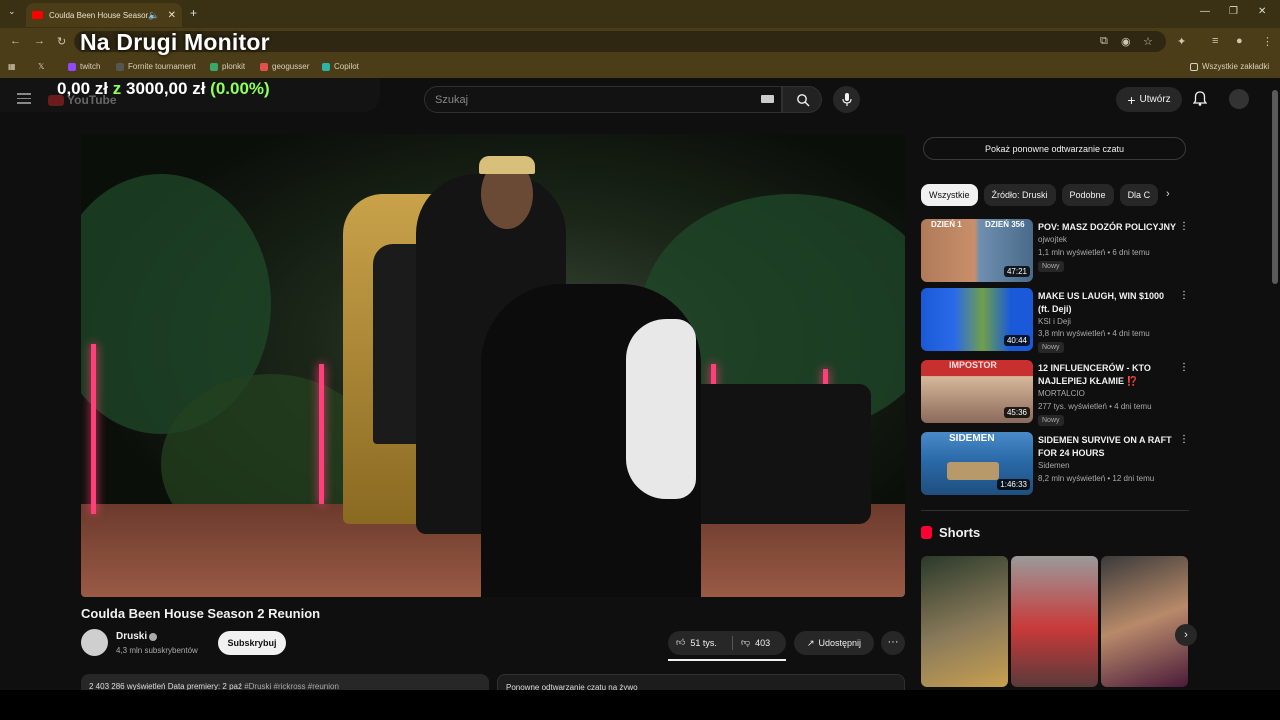  Describe the element at coordinates (1087, 195) in the screenshot. I see `chip-similar: Podobne` at that location.